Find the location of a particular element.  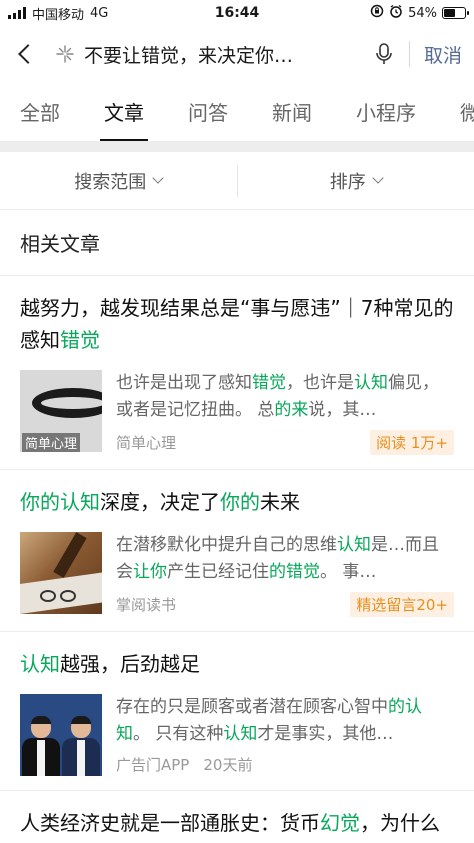

sort-filter-label: 排序 is located at coordinates (347, 182).